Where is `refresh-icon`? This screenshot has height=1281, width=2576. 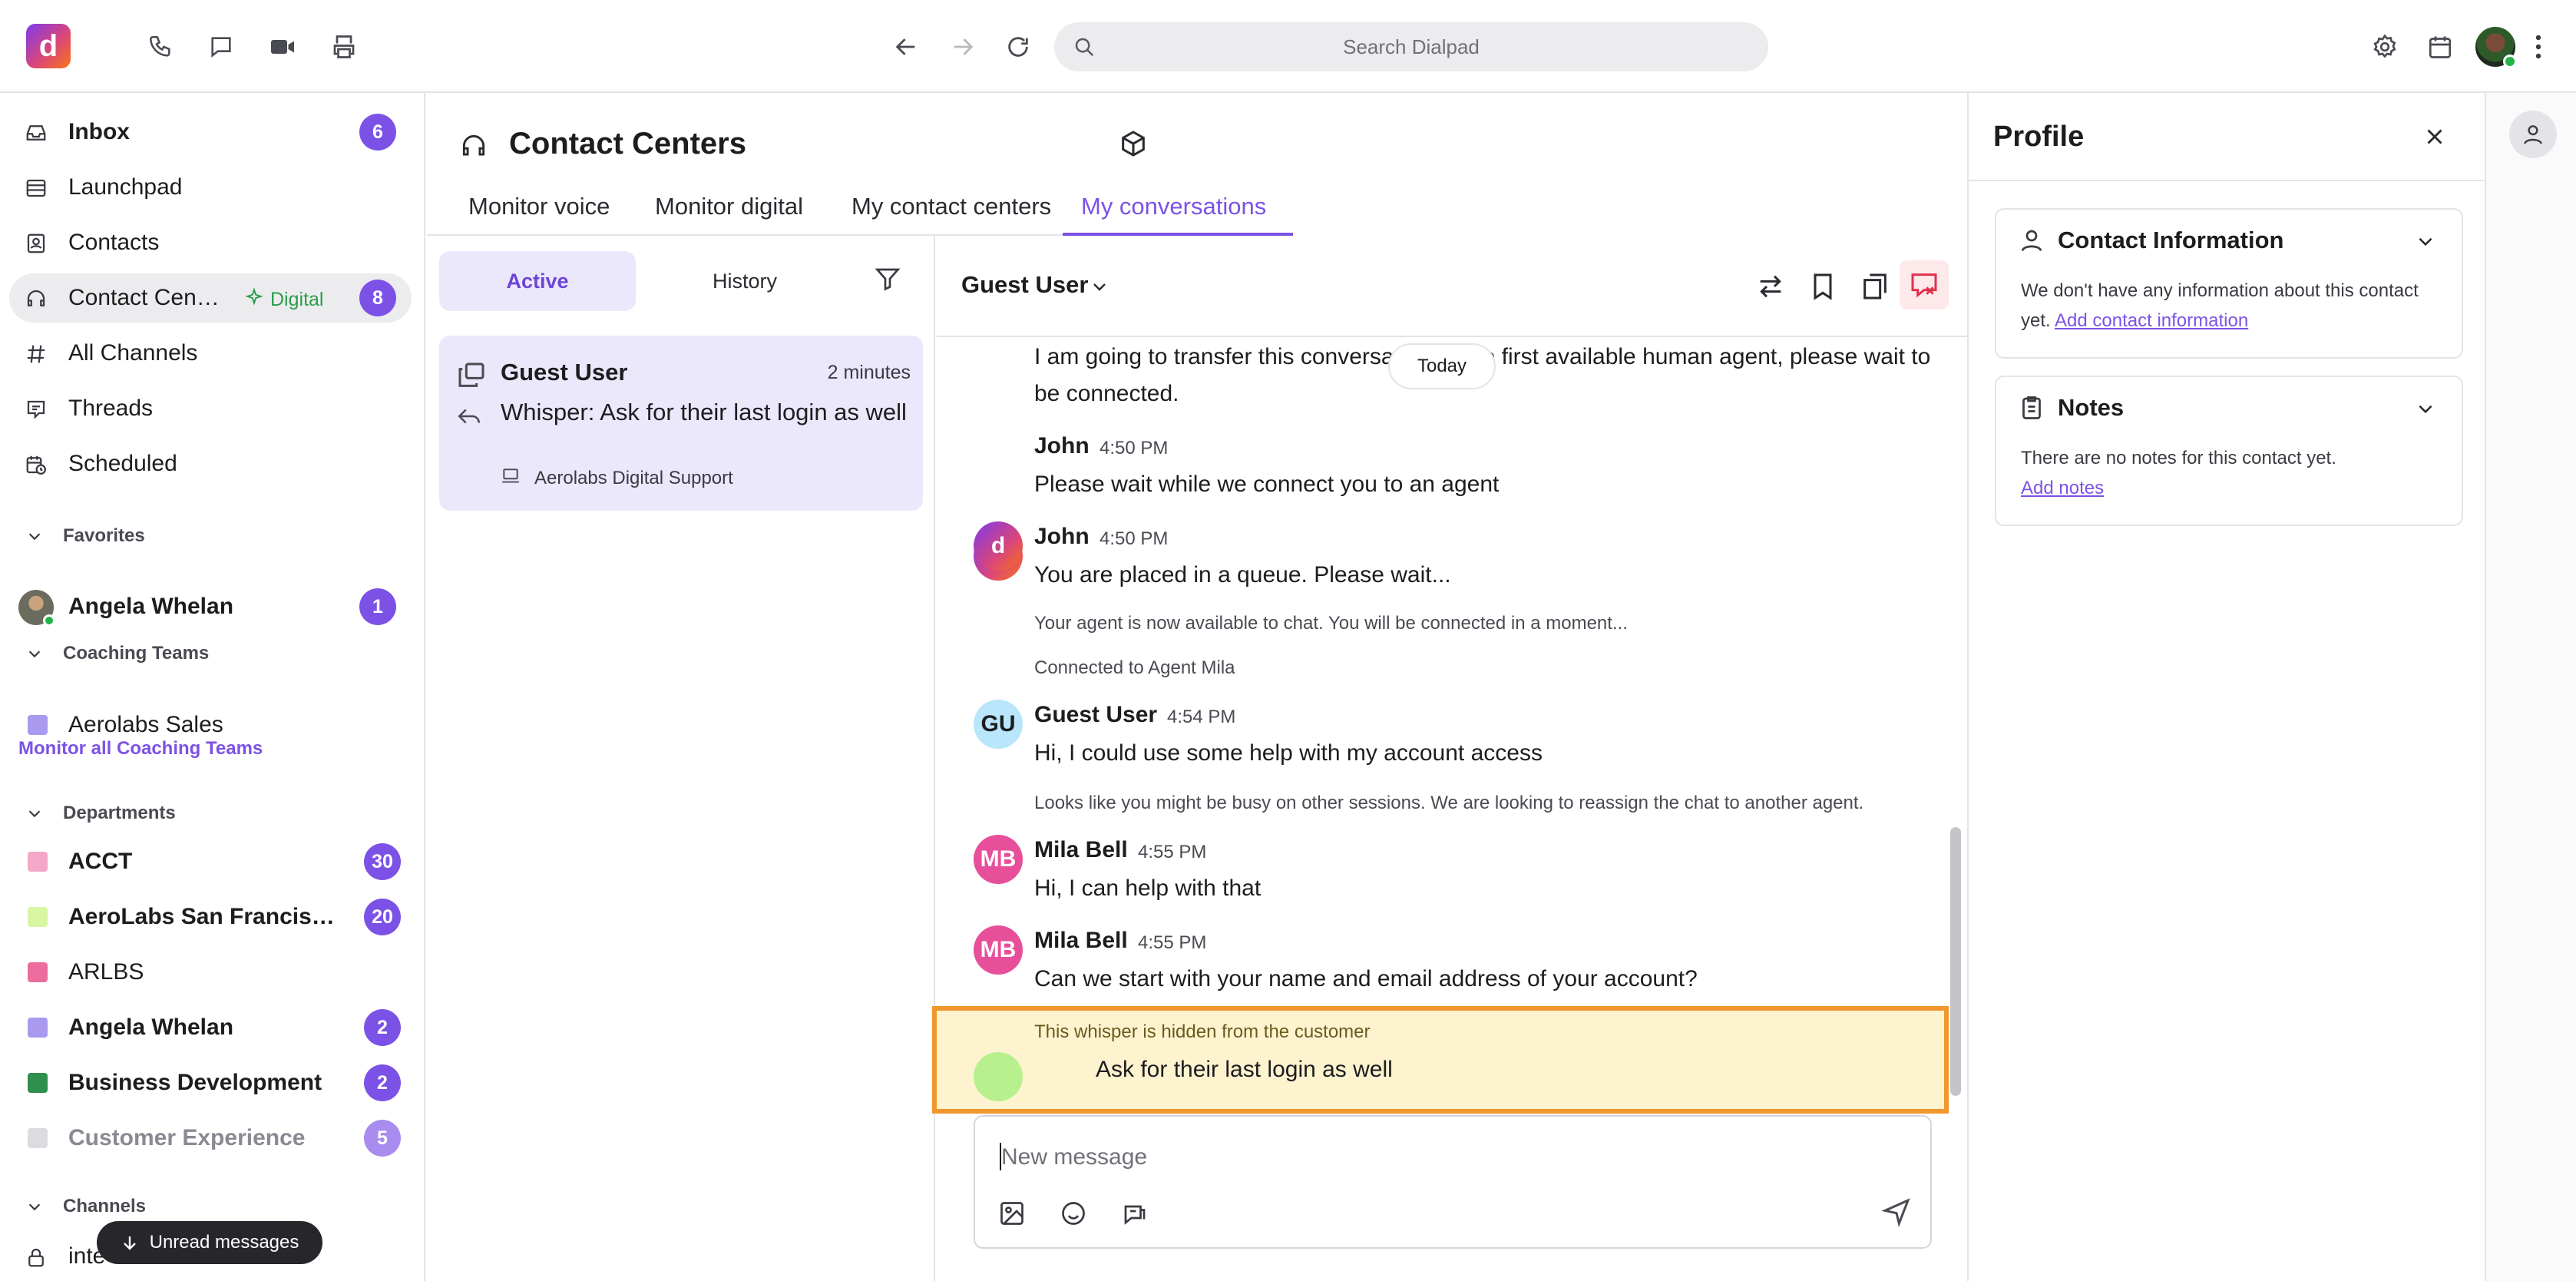 refresh-icon is located at coordinates (1018, 47).